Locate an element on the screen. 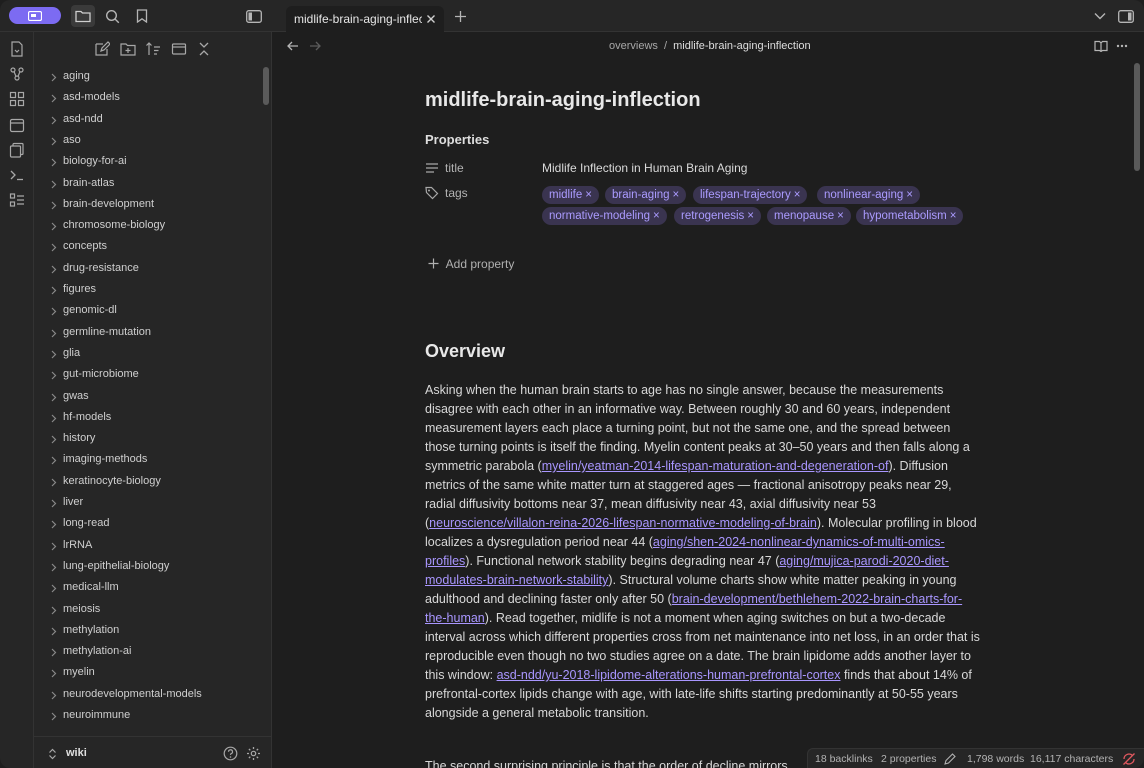  folder-item: history is located at coordinates (147, 439).